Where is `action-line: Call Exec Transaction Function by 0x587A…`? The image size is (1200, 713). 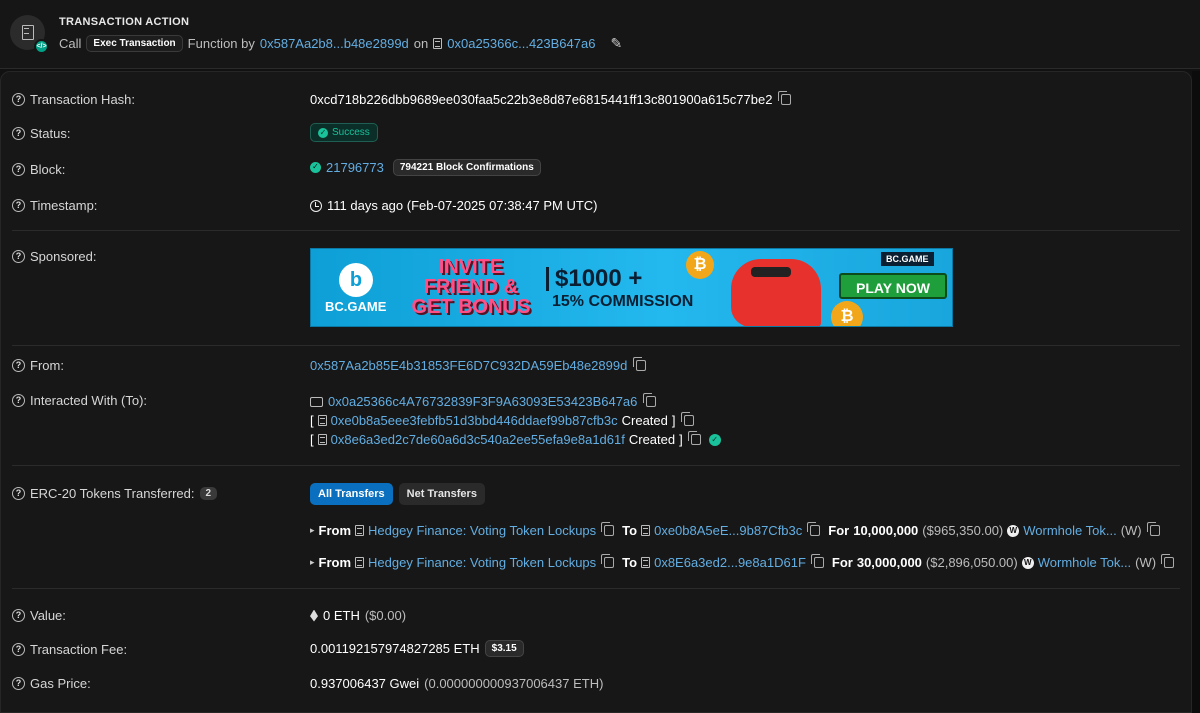 action-line: Call Exec Transaction Function by 0x587A… is located at coordinates (340, 43).